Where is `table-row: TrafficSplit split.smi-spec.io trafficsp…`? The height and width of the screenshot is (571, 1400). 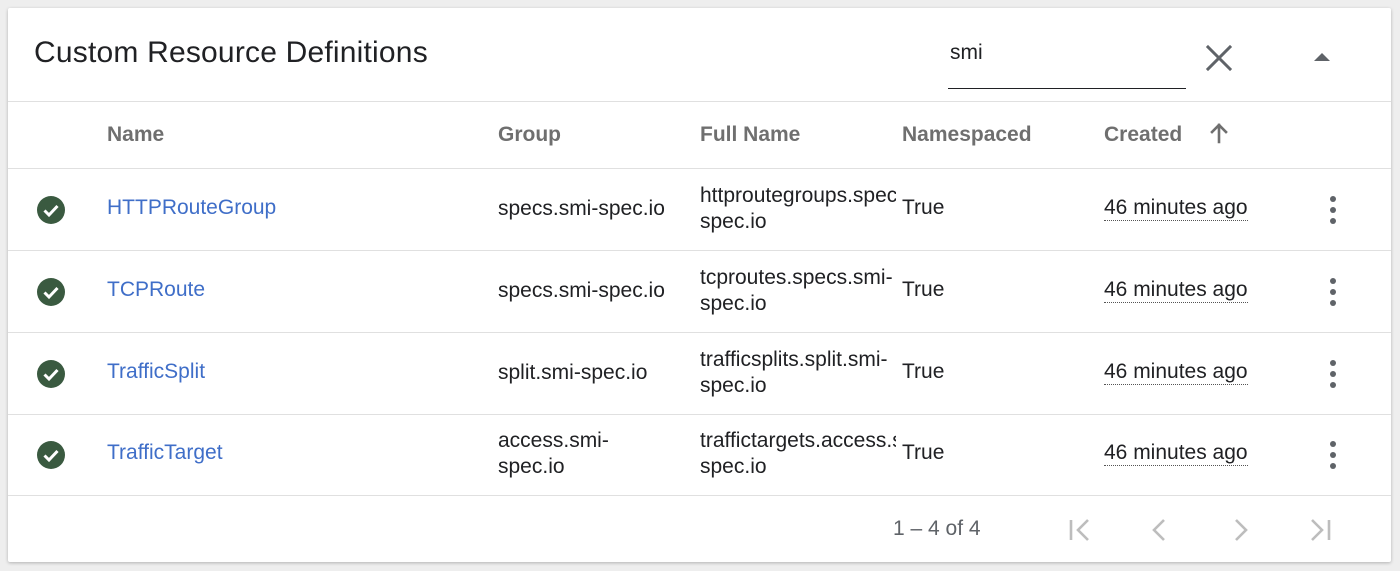
table-row: TrafficSplit split.smi-spec.io trafficsp… is located at coordinates (699, 374).